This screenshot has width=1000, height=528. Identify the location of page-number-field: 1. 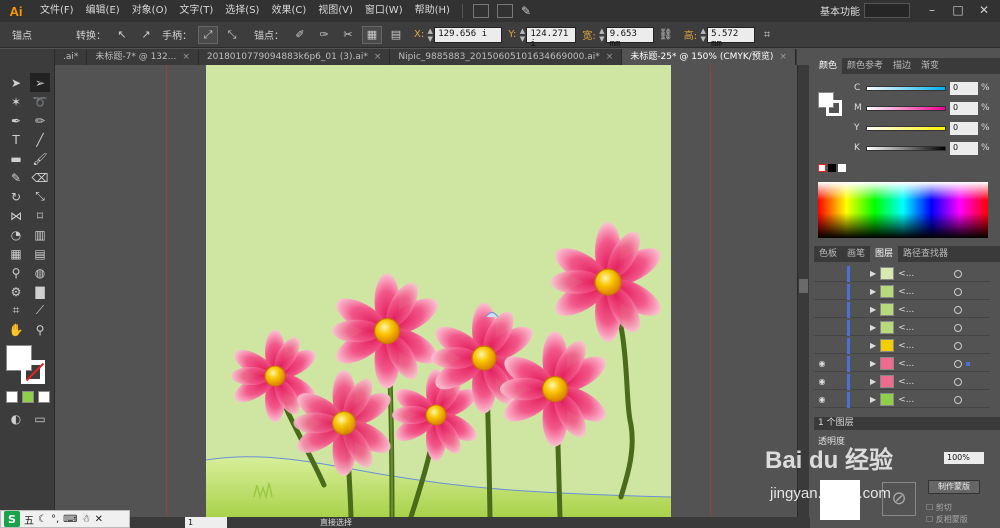
(206, 522).